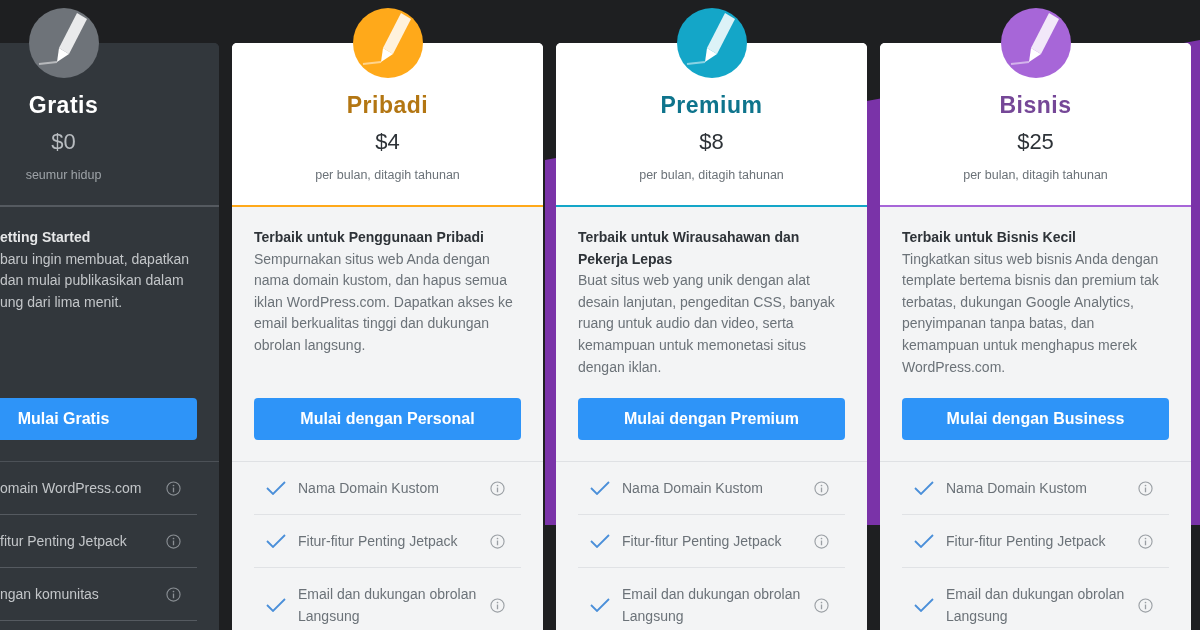 The image size is (1200, 630). I want to click on plan-heading: Terbaik untuk Penggunaan Pribadi, so click(369, 237).